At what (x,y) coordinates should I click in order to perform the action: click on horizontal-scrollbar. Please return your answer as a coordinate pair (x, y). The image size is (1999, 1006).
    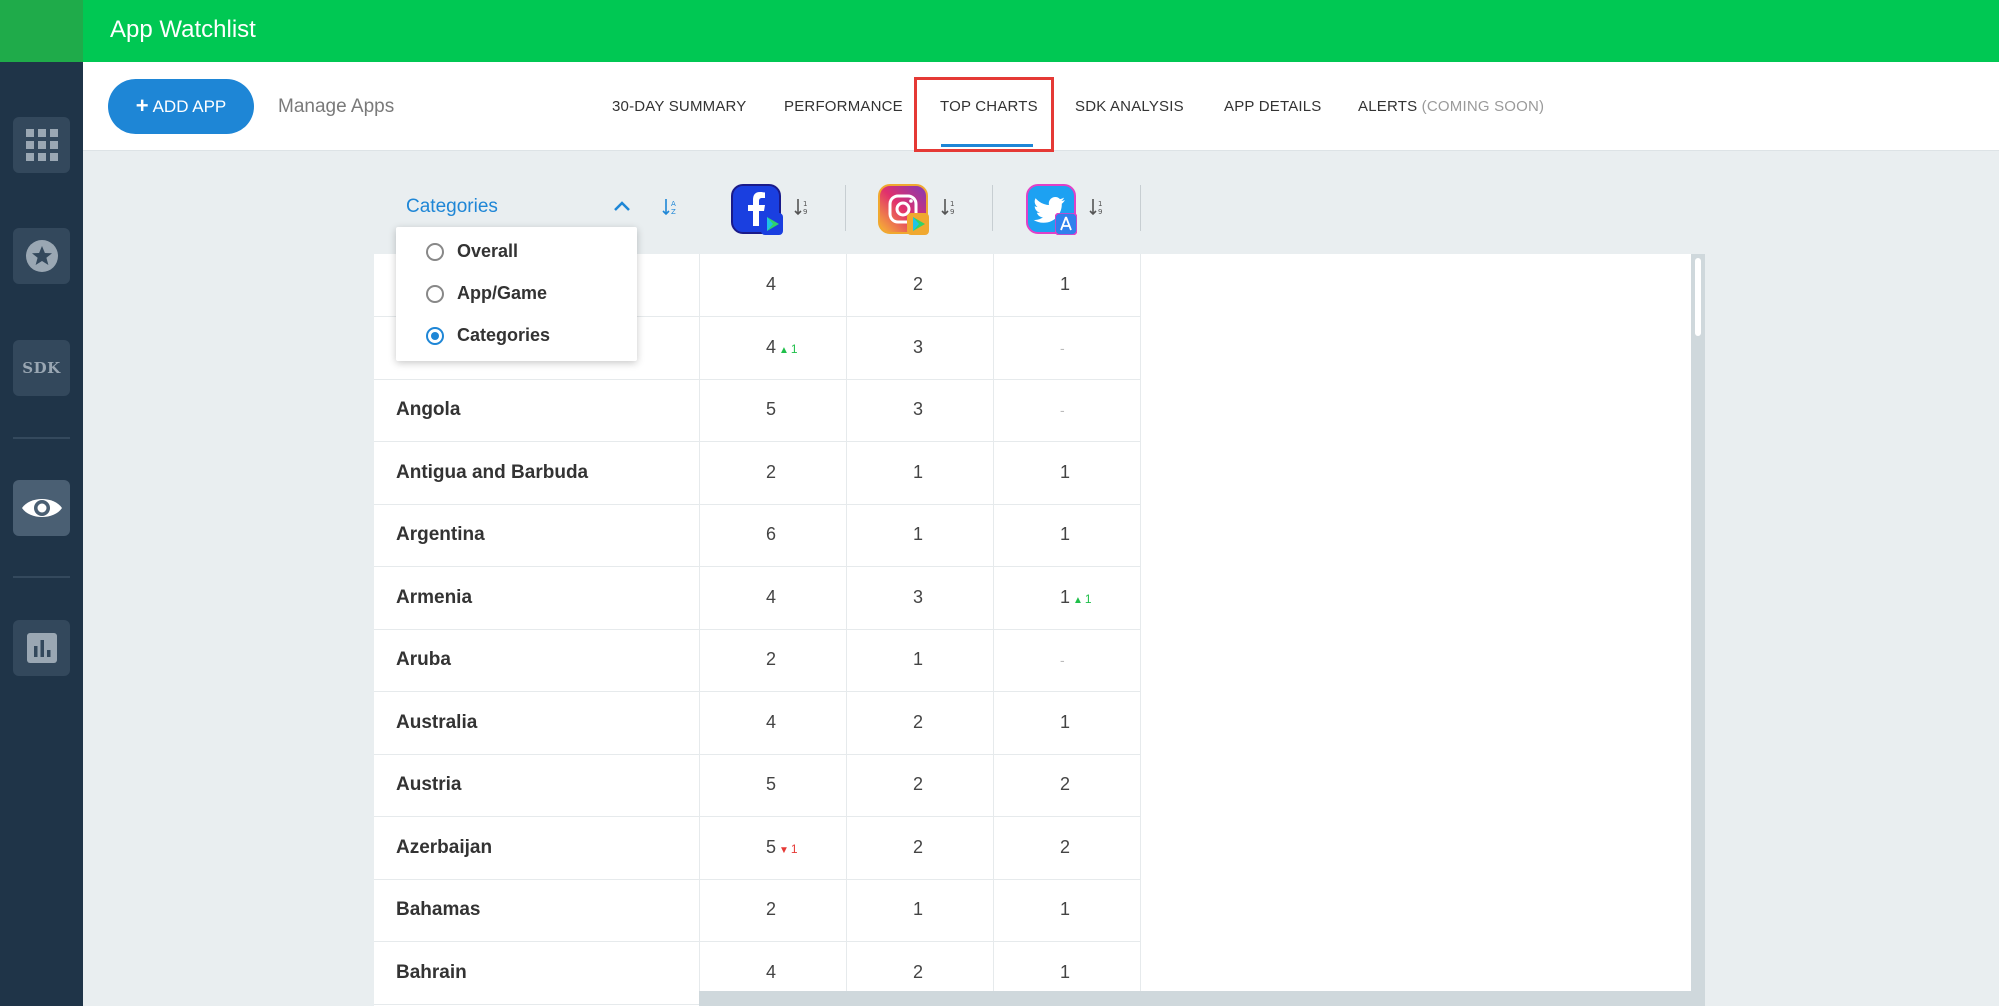
    Looking at the image, I should click on (1195, 998).